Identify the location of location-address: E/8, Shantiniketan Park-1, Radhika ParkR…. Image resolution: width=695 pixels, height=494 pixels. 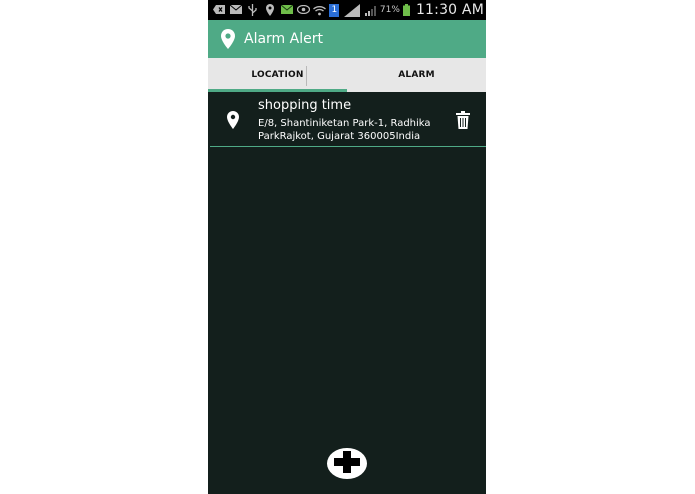
(344, 130).